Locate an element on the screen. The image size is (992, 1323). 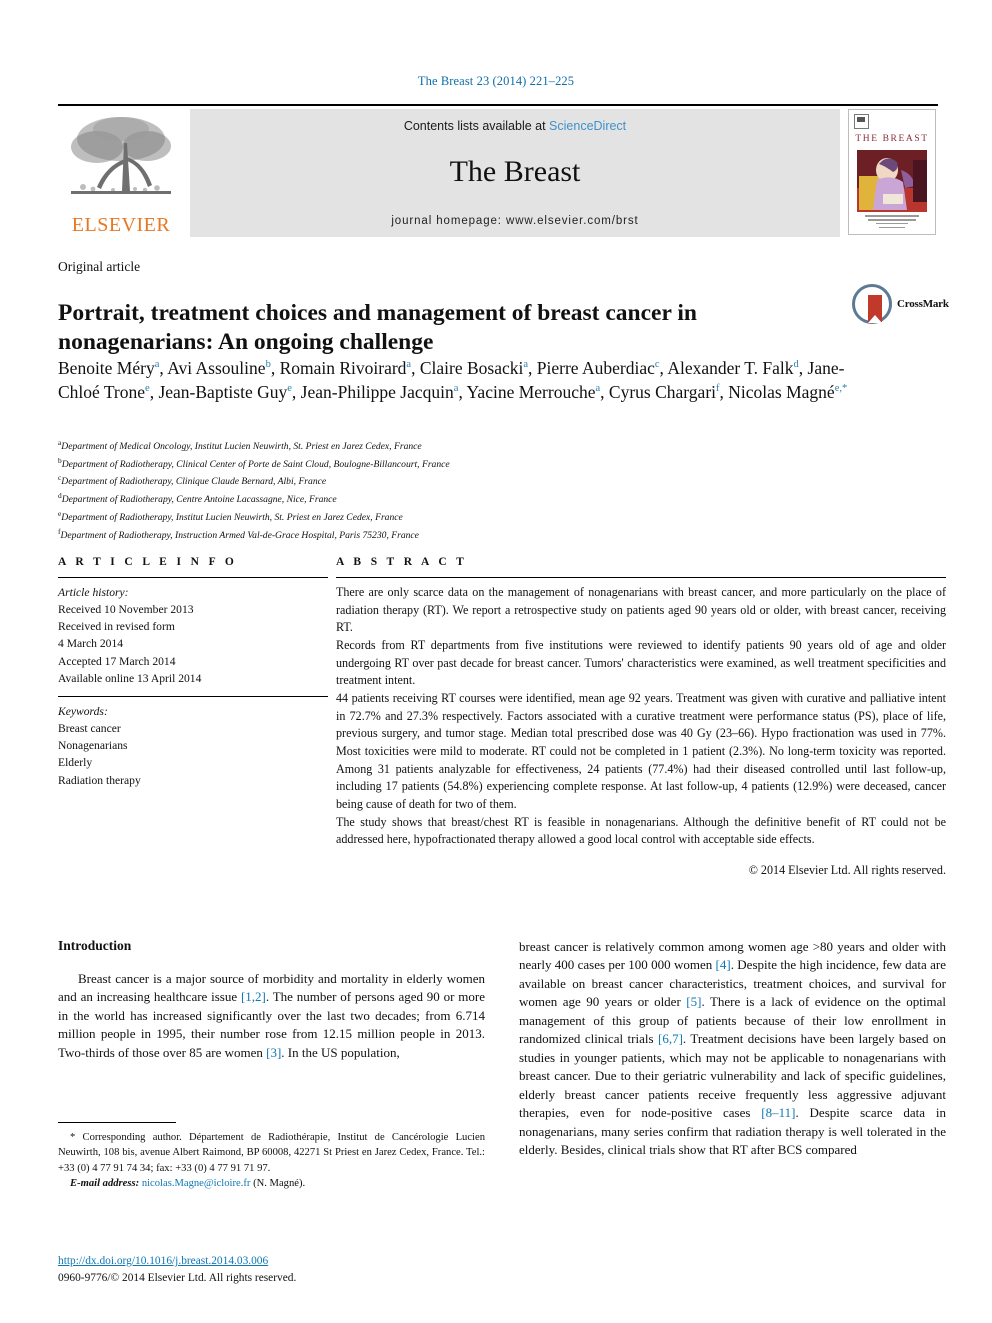
article-history-item: 4 March 2014 is located at coordinates (91, 644).